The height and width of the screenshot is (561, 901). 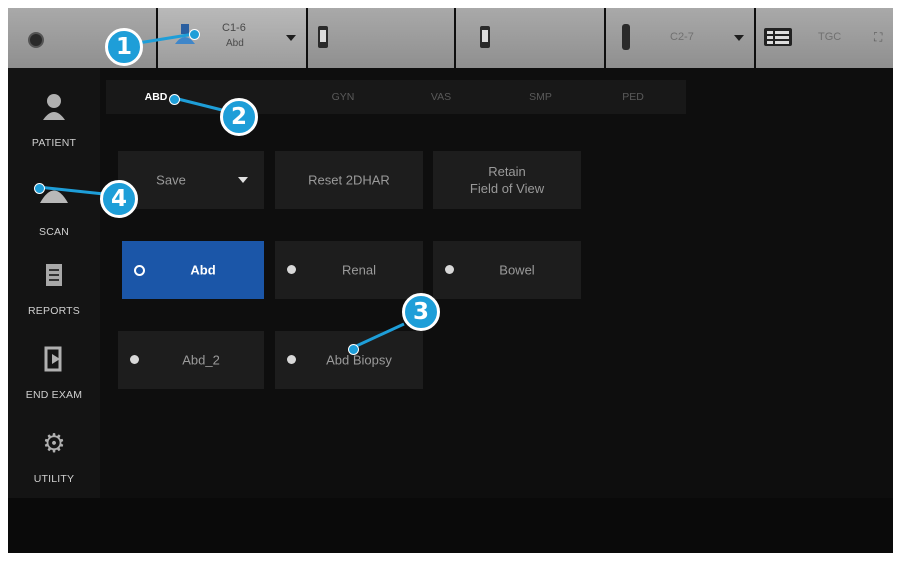 I want to click on callout-3-anchor, so click(x=353, y=349).